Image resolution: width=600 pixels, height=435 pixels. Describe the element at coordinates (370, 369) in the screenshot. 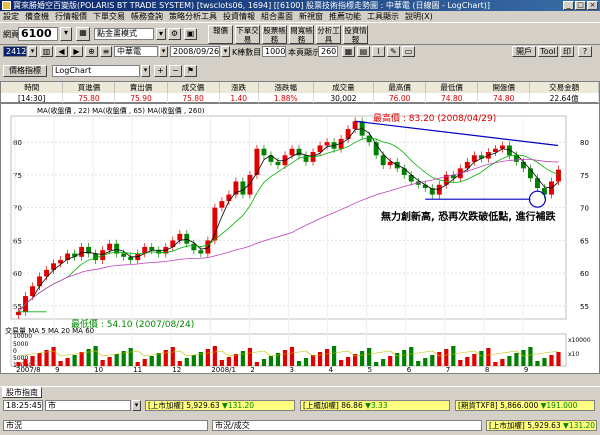

I see `x-tick-label-9: 5` at that location.